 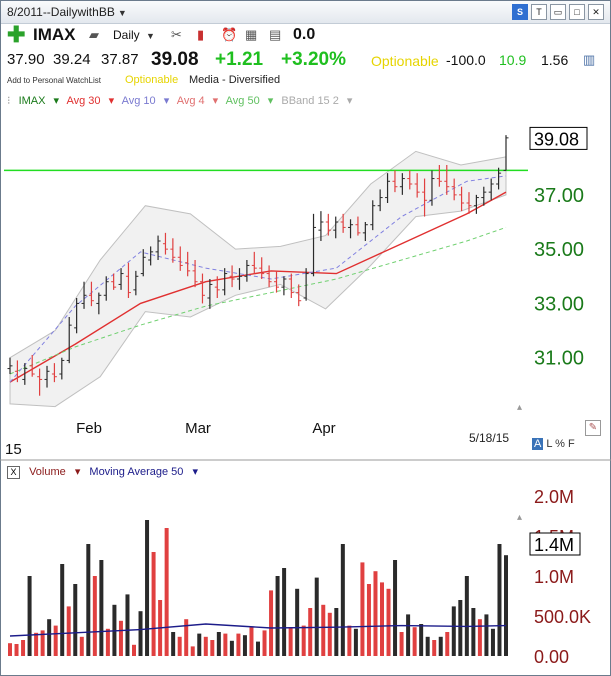 I want to click on x-tick-label: Mar, so click(x=198, y=428).